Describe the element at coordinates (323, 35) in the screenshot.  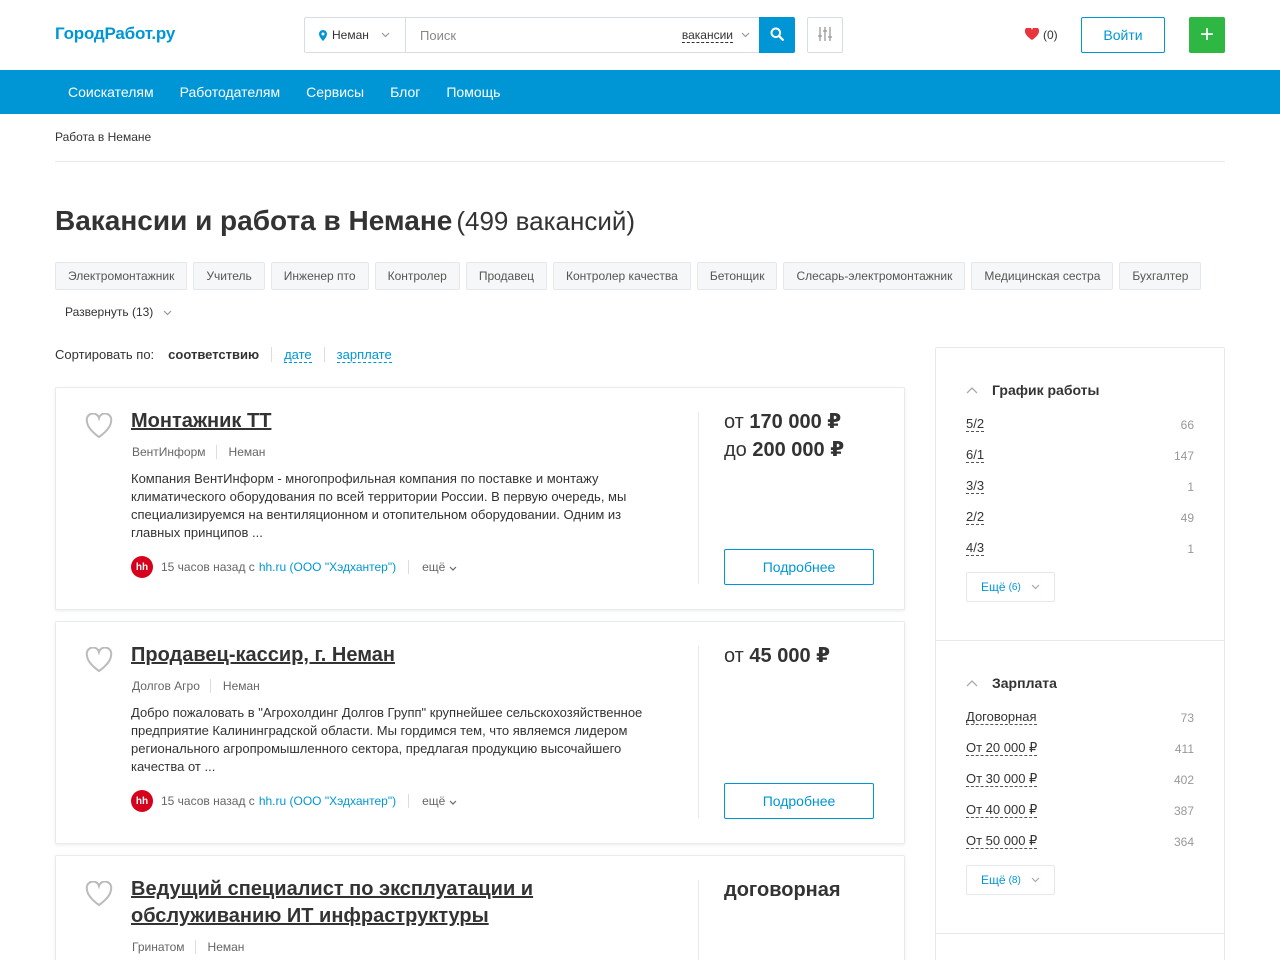
I see `location-pin-icon` at that location.